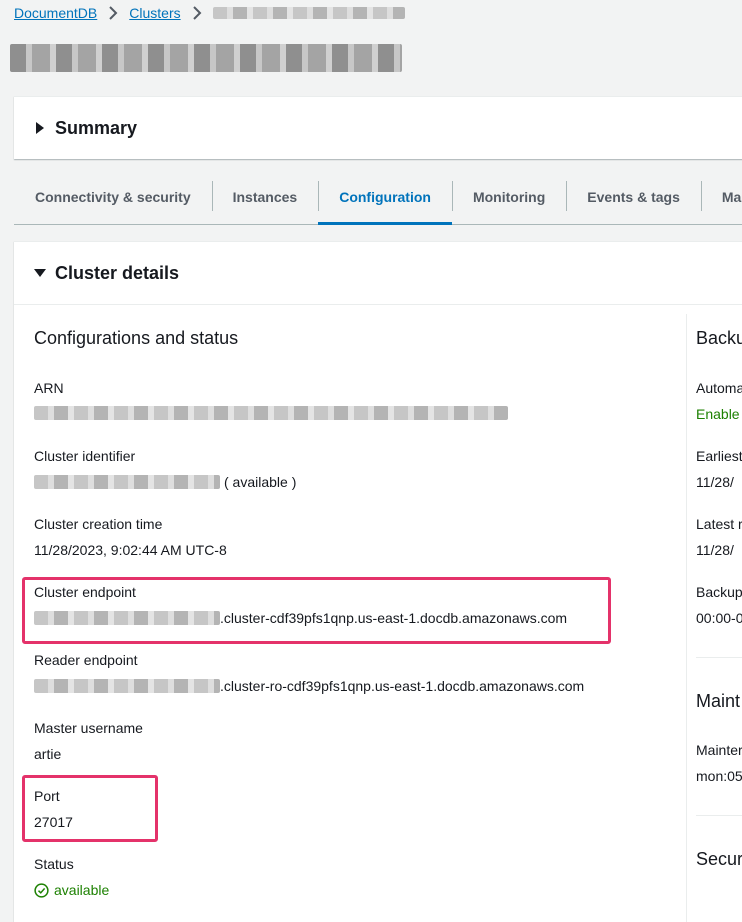 The width and height of the screenshot is (742, 922). What do you see at coordinates (378, 273) in the screenshot?
I see `cluster-details-toggle: Cluster details` at bounding box center [378, 273].